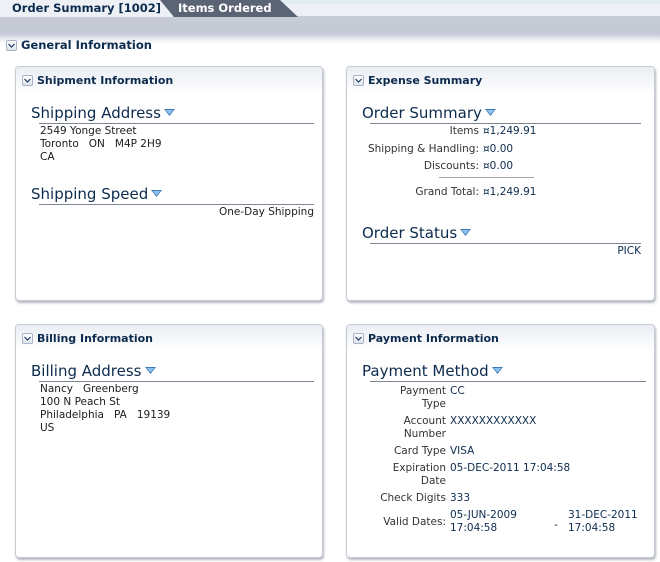 This screenshot has width=660, height=562. Describe the element at coordinates (172, 194) in the screenshot. I see `shipping-speed-header: Shipping Speed` at that location.